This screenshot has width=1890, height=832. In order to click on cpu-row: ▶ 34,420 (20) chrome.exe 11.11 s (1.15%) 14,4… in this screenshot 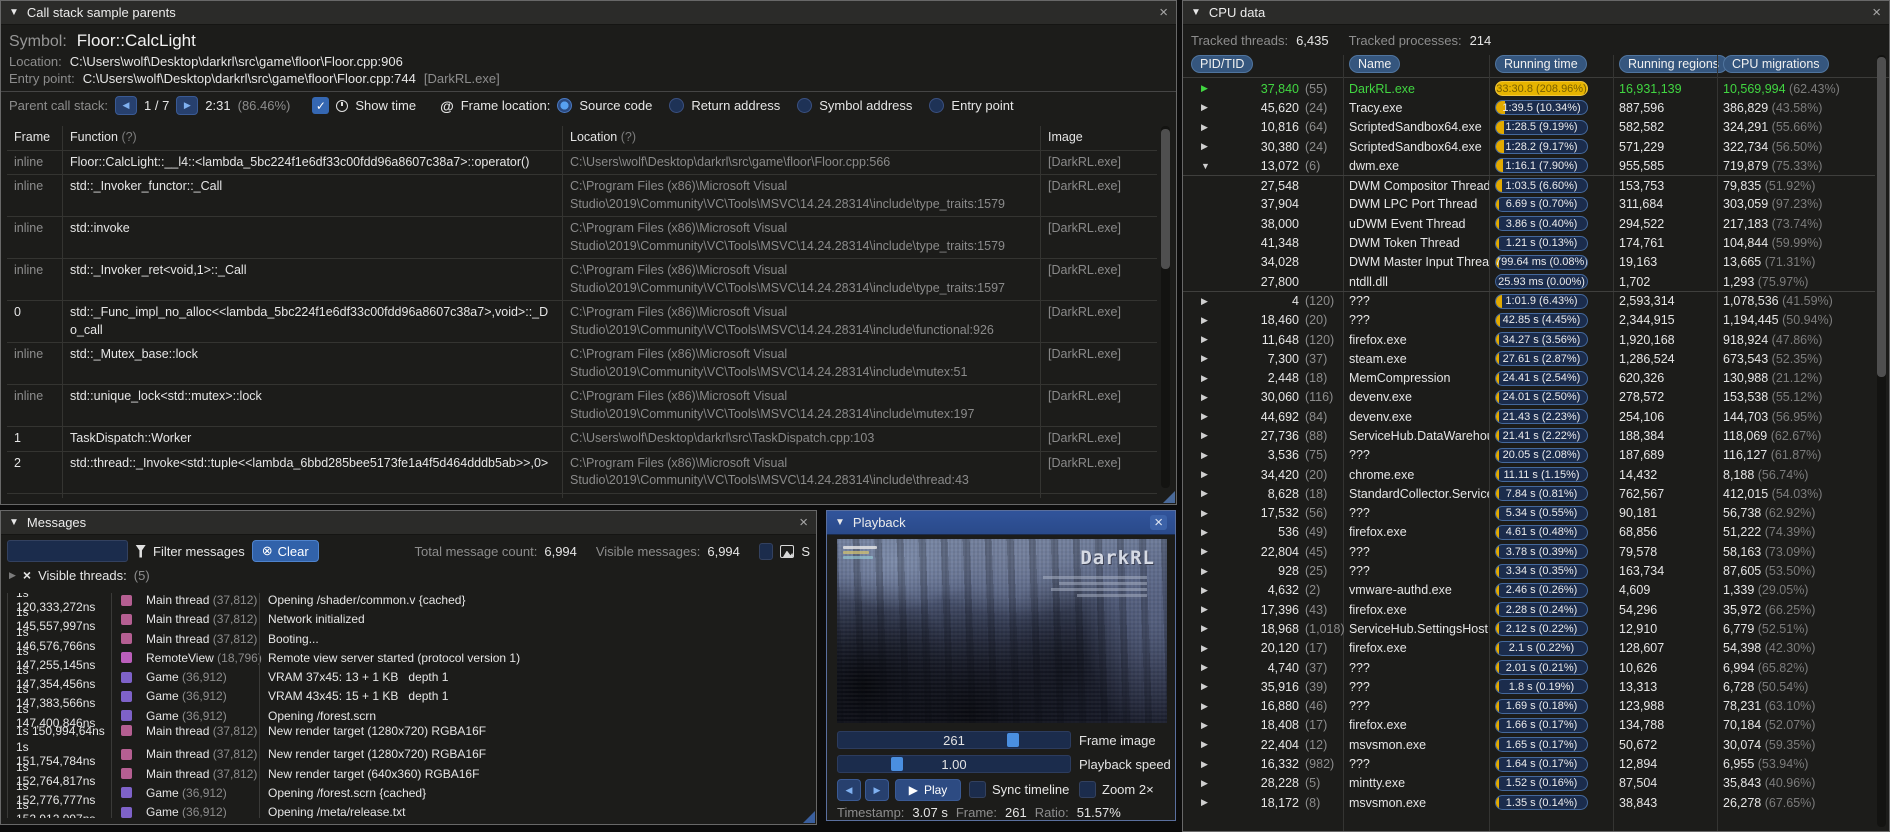, I will do `click(1529, 474)`.